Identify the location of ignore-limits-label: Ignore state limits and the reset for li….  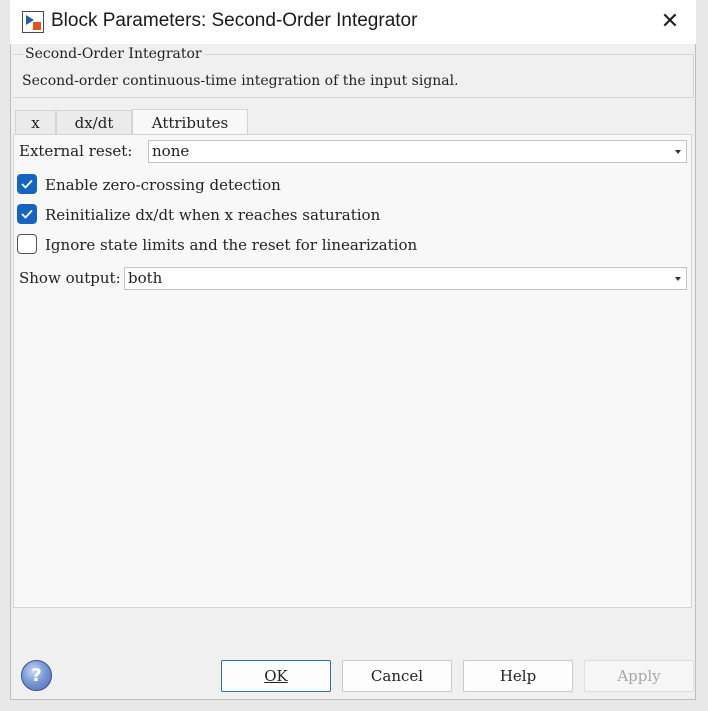
(231, 245).